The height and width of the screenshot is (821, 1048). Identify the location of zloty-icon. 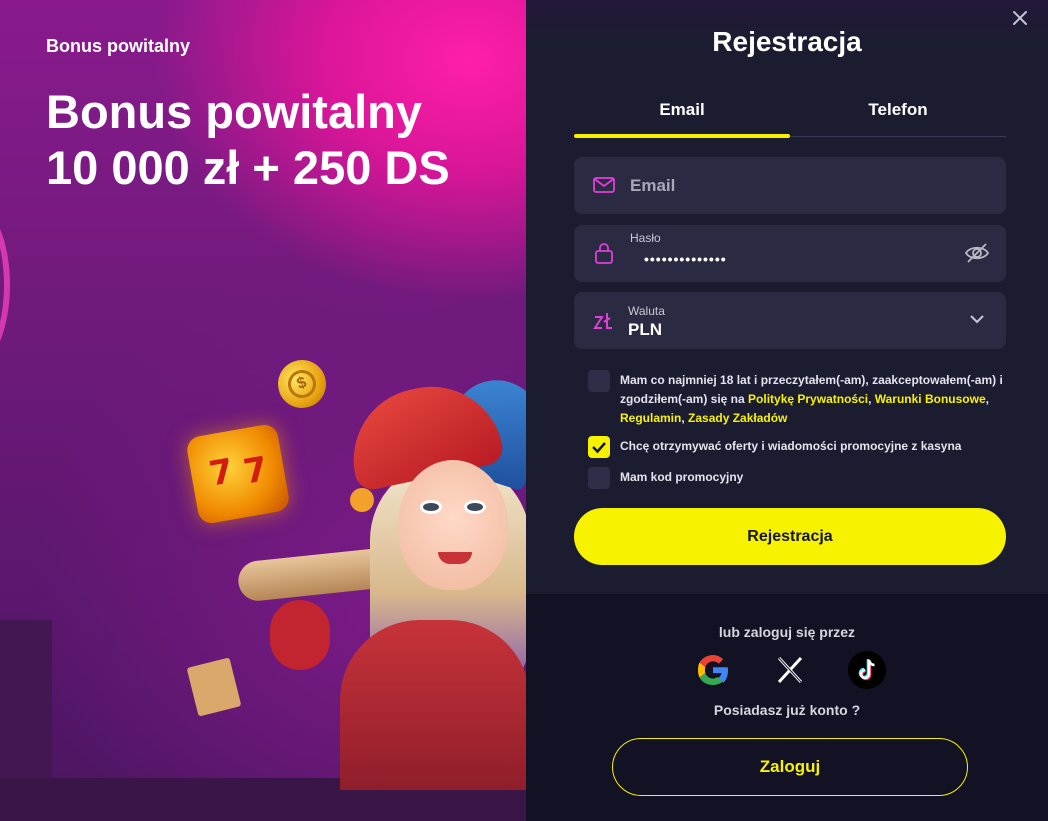
(604, 322).